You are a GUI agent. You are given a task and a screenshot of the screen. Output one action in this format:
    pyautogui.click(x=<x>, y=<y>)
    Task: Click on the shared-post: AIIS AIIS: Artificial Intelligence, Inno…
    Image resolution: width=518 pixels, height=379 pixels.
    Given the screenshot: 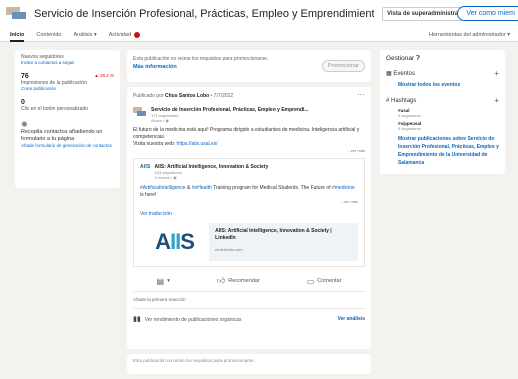 What is the action you would take?
    pyautogui.click(x=249, y=212)
    